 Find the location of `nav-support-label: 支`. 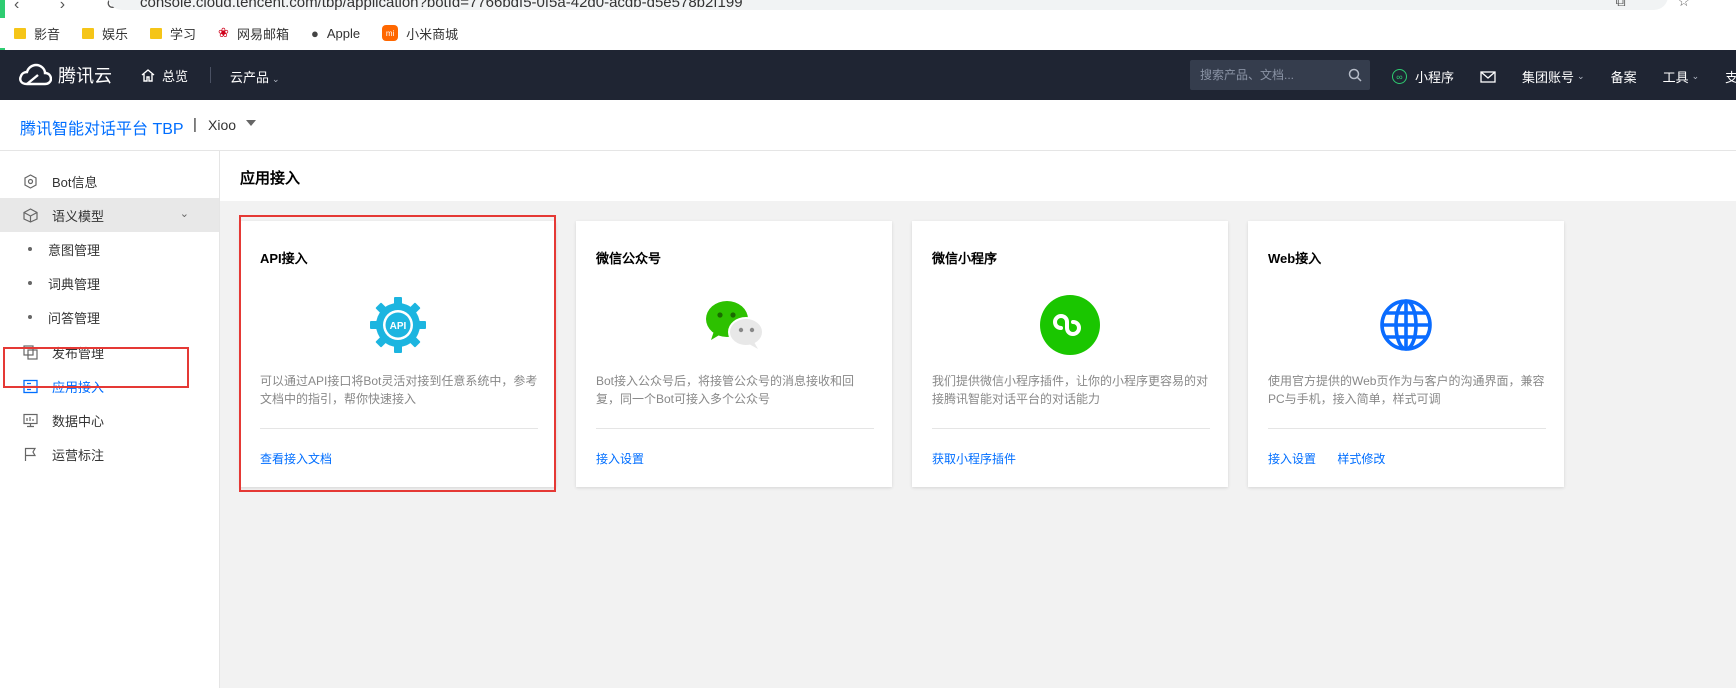

nav-support-label: 支 is located at coordinates (1730, 77).